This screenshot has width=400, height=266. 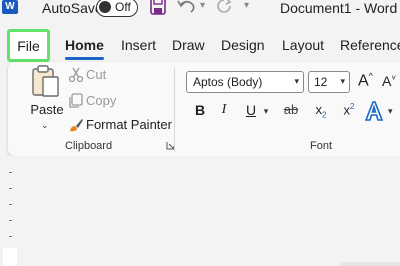 What do you see at coordinates (76, 125) in the screenshot?
I see `paintbrush-icon` at bounding box center [76, 125].